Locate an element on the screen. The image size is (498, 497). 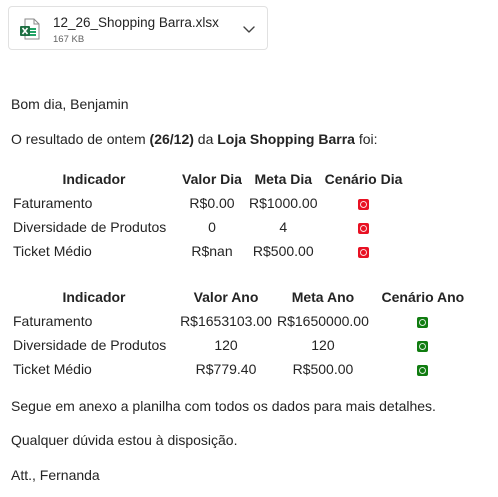
signoff-text: Att., Fernanda is located at coordinates (55, 475).